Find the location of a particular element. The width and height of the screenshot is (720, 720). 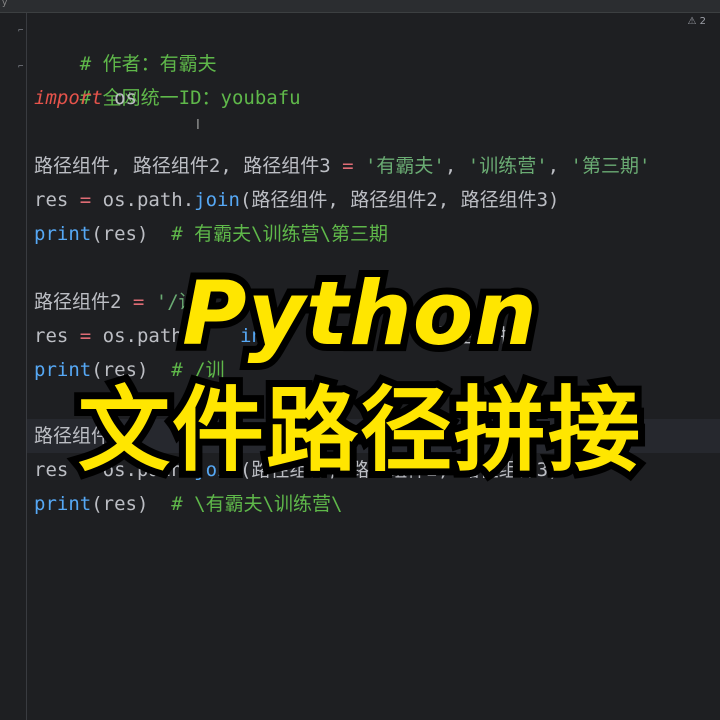

string-literal: '有霸夫' is located at coordinates (404, 166).